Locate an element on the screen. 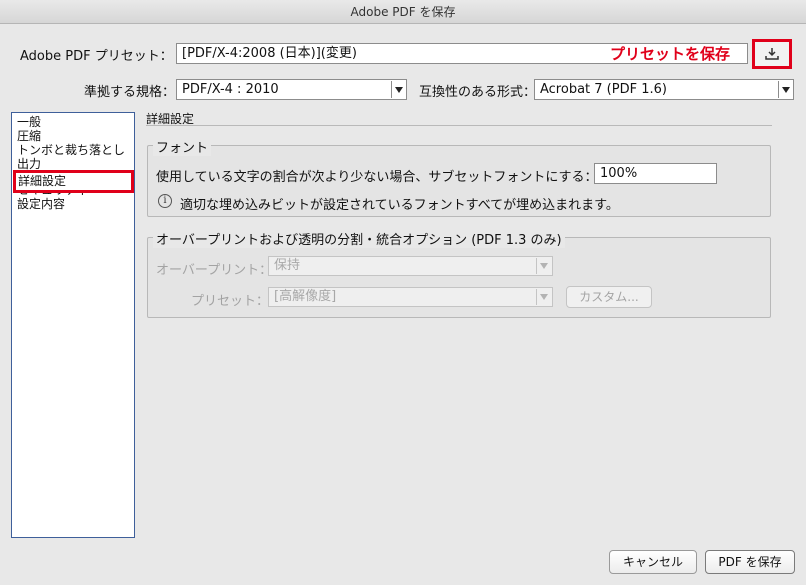  sidebar-item-general: 一般 is located at coordinates (73, 122).